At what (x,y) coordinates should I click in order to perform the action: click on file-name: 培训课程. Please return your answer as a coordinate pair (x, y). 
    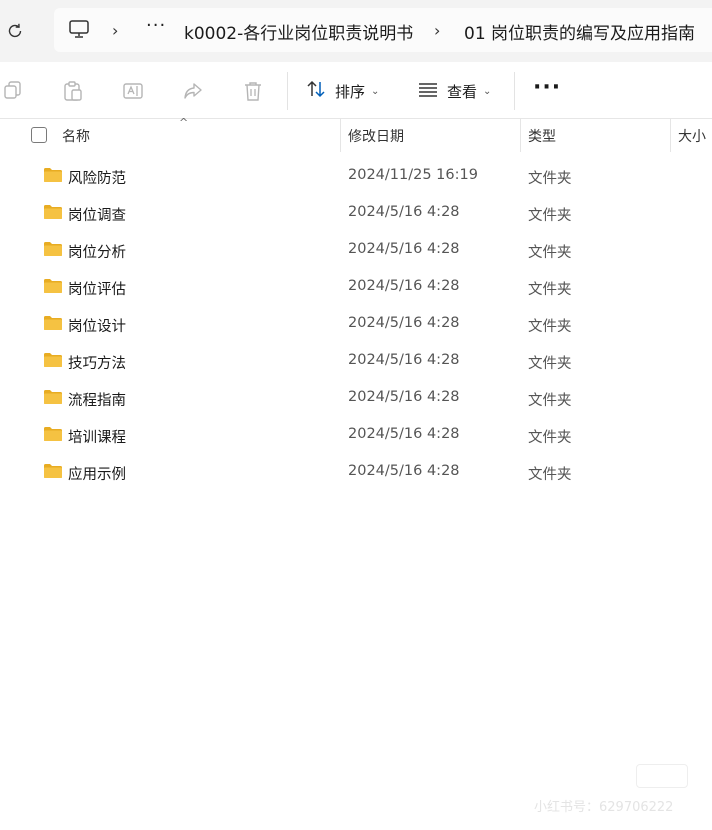
    Looking at the image, I should click on (97, 436).